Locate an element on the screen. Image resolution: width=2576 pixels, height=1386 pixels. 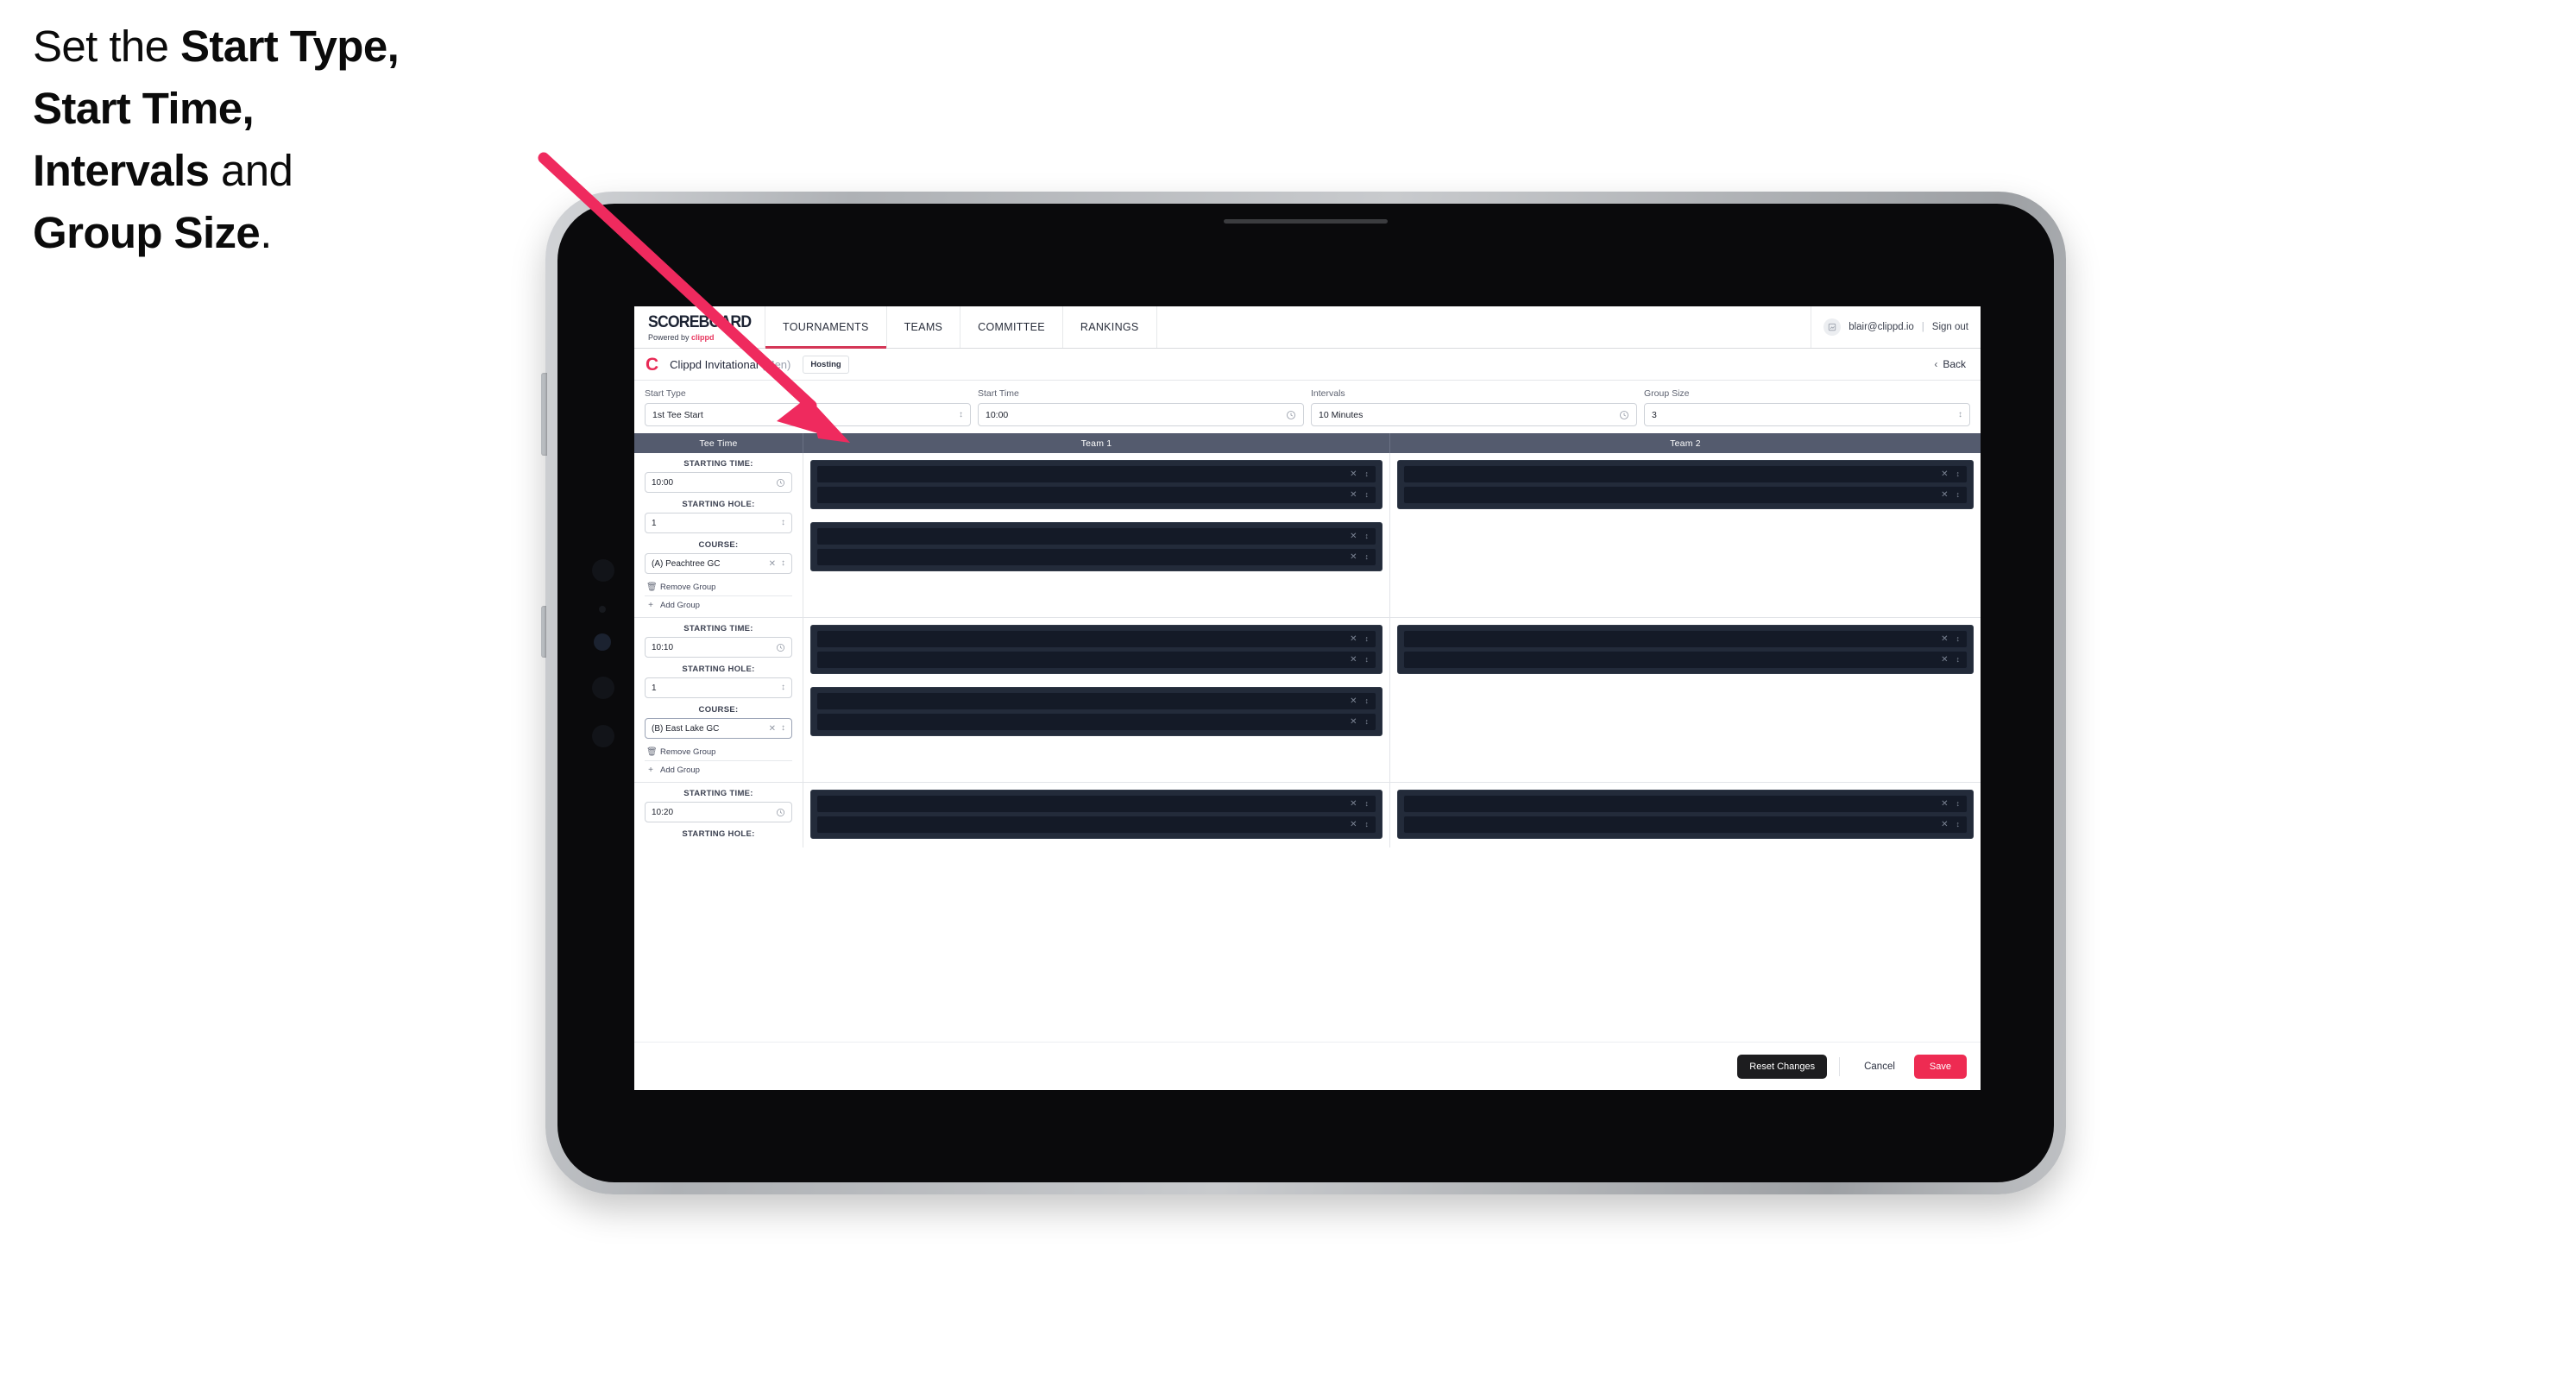
nav-tab-teams: TEAMS is located at coordinates (924, 327).